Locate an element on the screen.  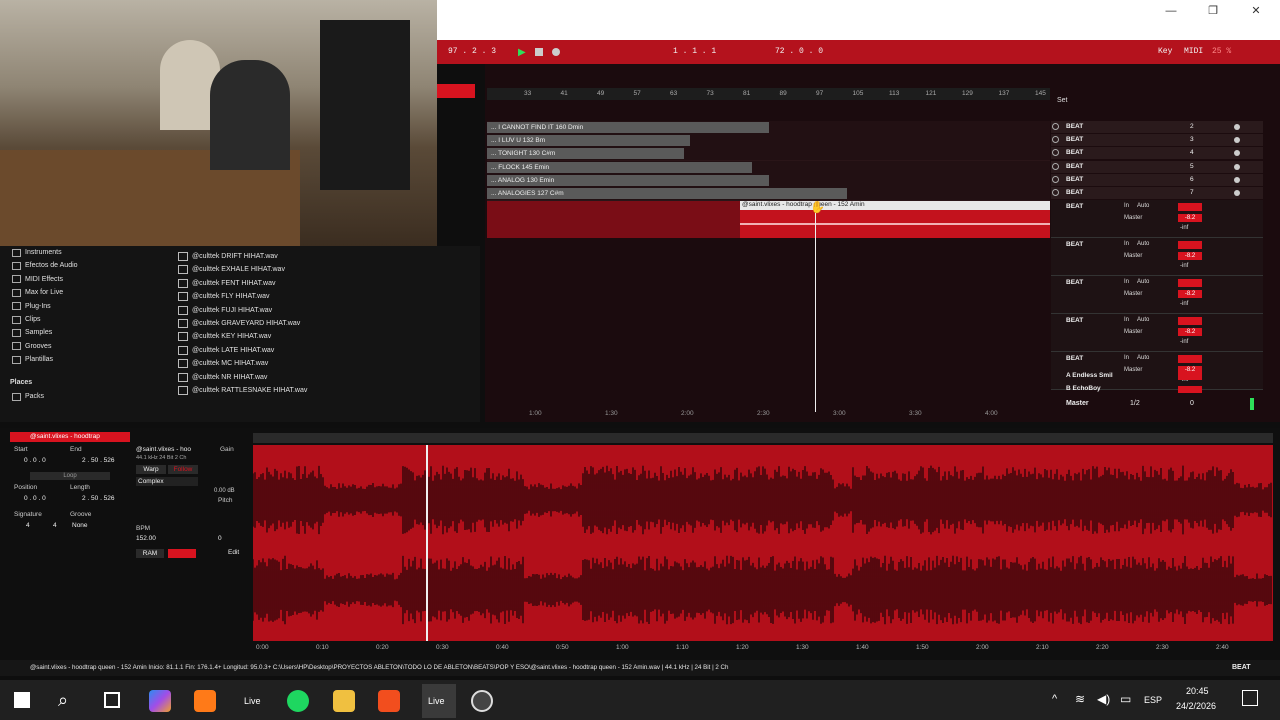
record-icon is located at coordinates (556, 52).